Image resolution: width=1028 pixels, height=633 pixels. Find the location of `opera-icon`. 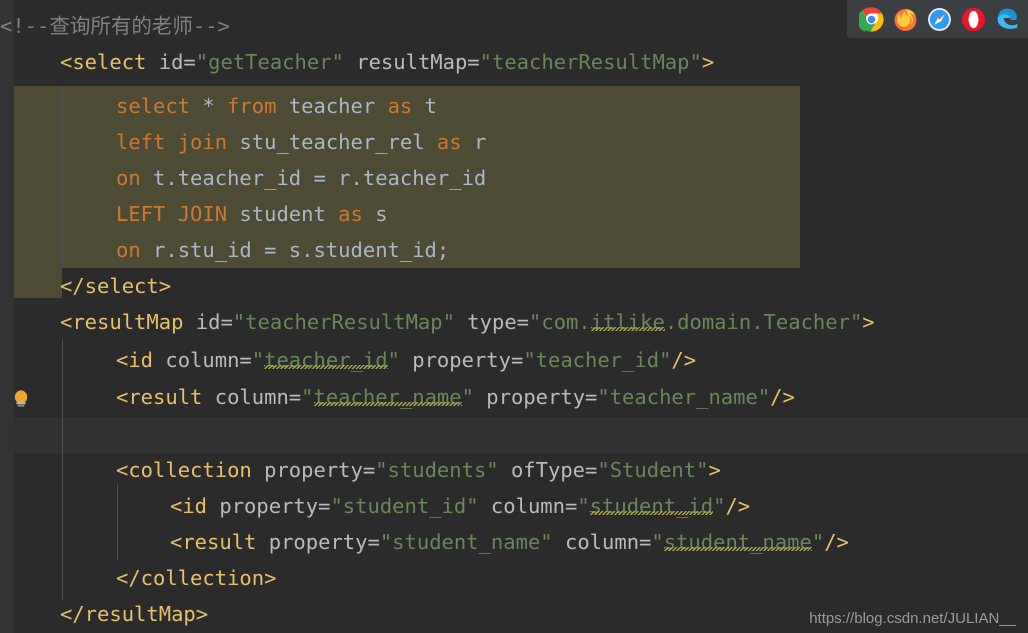

opera-icon is located at coordinates (973, 19).